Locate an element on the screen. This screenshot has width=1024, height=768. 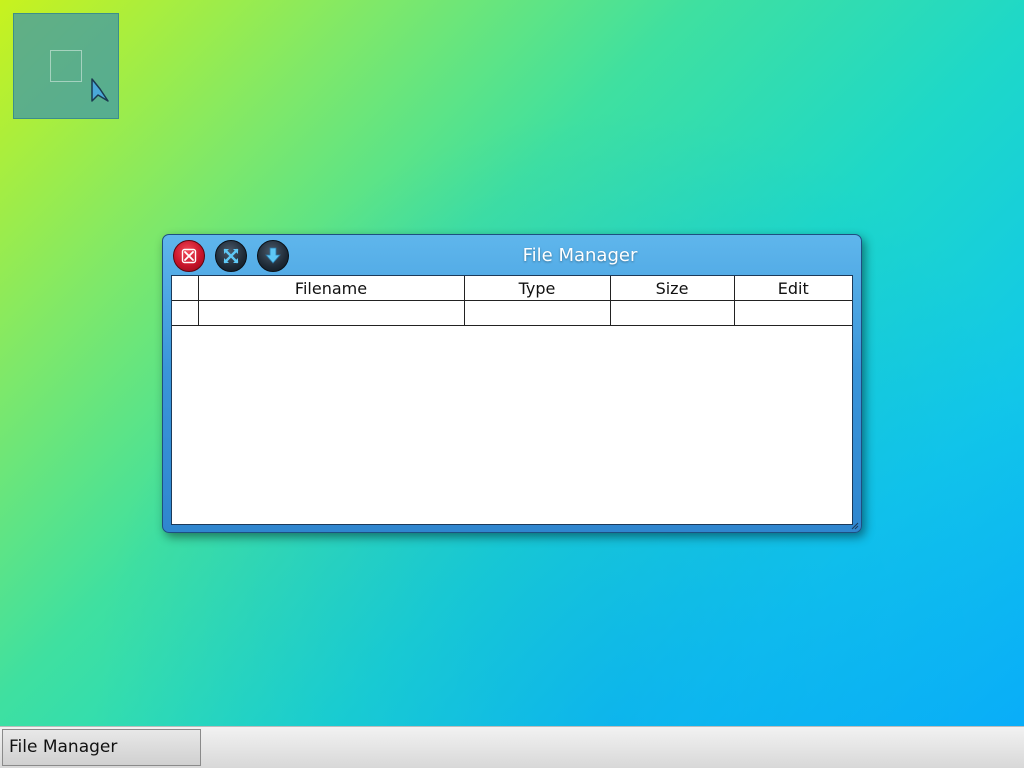
table-header-row: Filename Type Size Edit is located at coordinates (512, 288).